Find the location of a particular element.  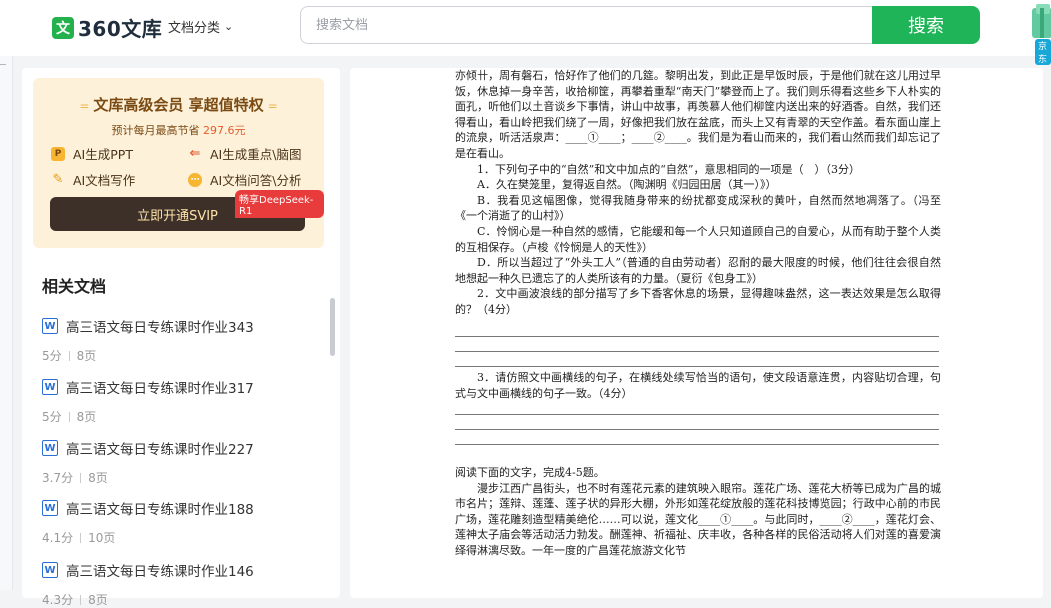

list-item: W 高三语文每日专练课时作业188 4.1分 10页 is located at coordinates (182, 522).